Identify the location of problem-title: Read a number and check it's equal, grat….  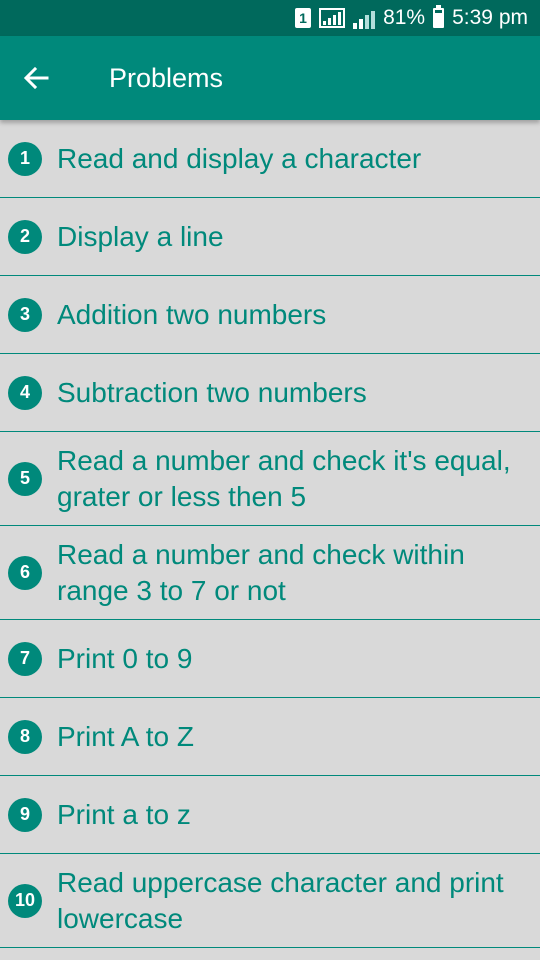
(284, 478).